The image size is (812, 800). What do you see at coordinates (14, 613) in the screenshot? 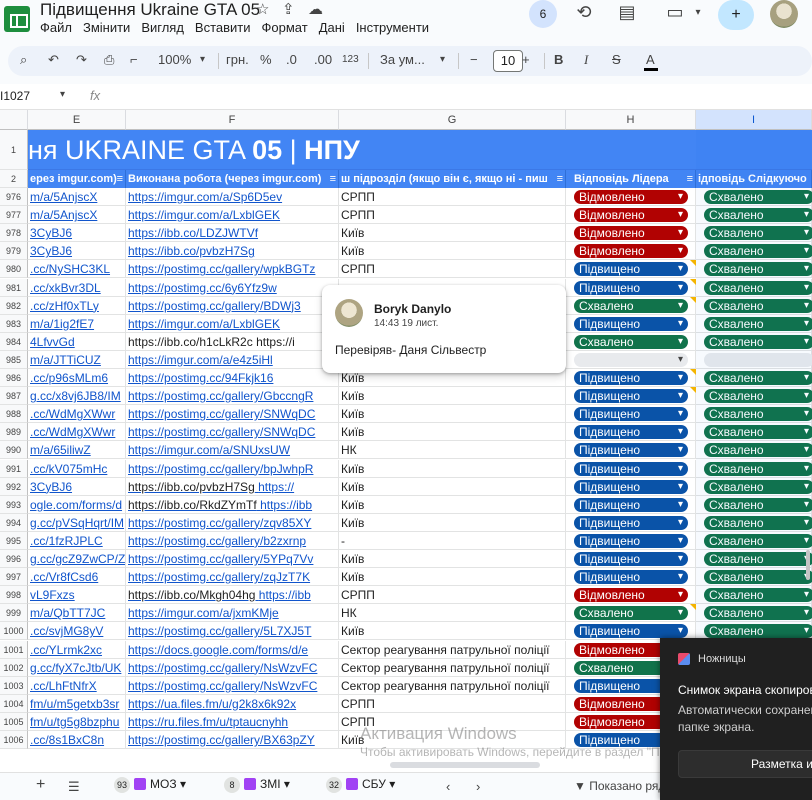
I see `row-header: 999` at bounding box center [14, 613].